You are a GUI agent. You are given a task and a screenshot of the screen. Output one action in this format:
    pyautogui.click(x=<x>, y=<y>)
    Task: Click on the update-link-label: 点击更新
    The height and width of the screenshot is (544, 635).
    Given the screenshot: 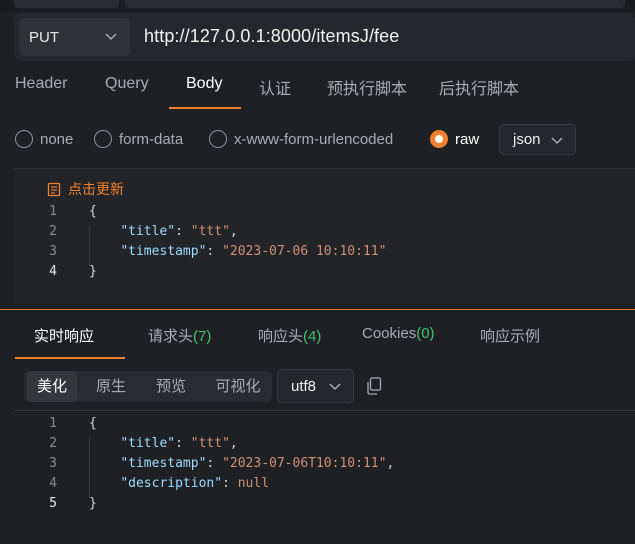 What is the action you would take?
    pyautogui.click(x=96, y=189)
    